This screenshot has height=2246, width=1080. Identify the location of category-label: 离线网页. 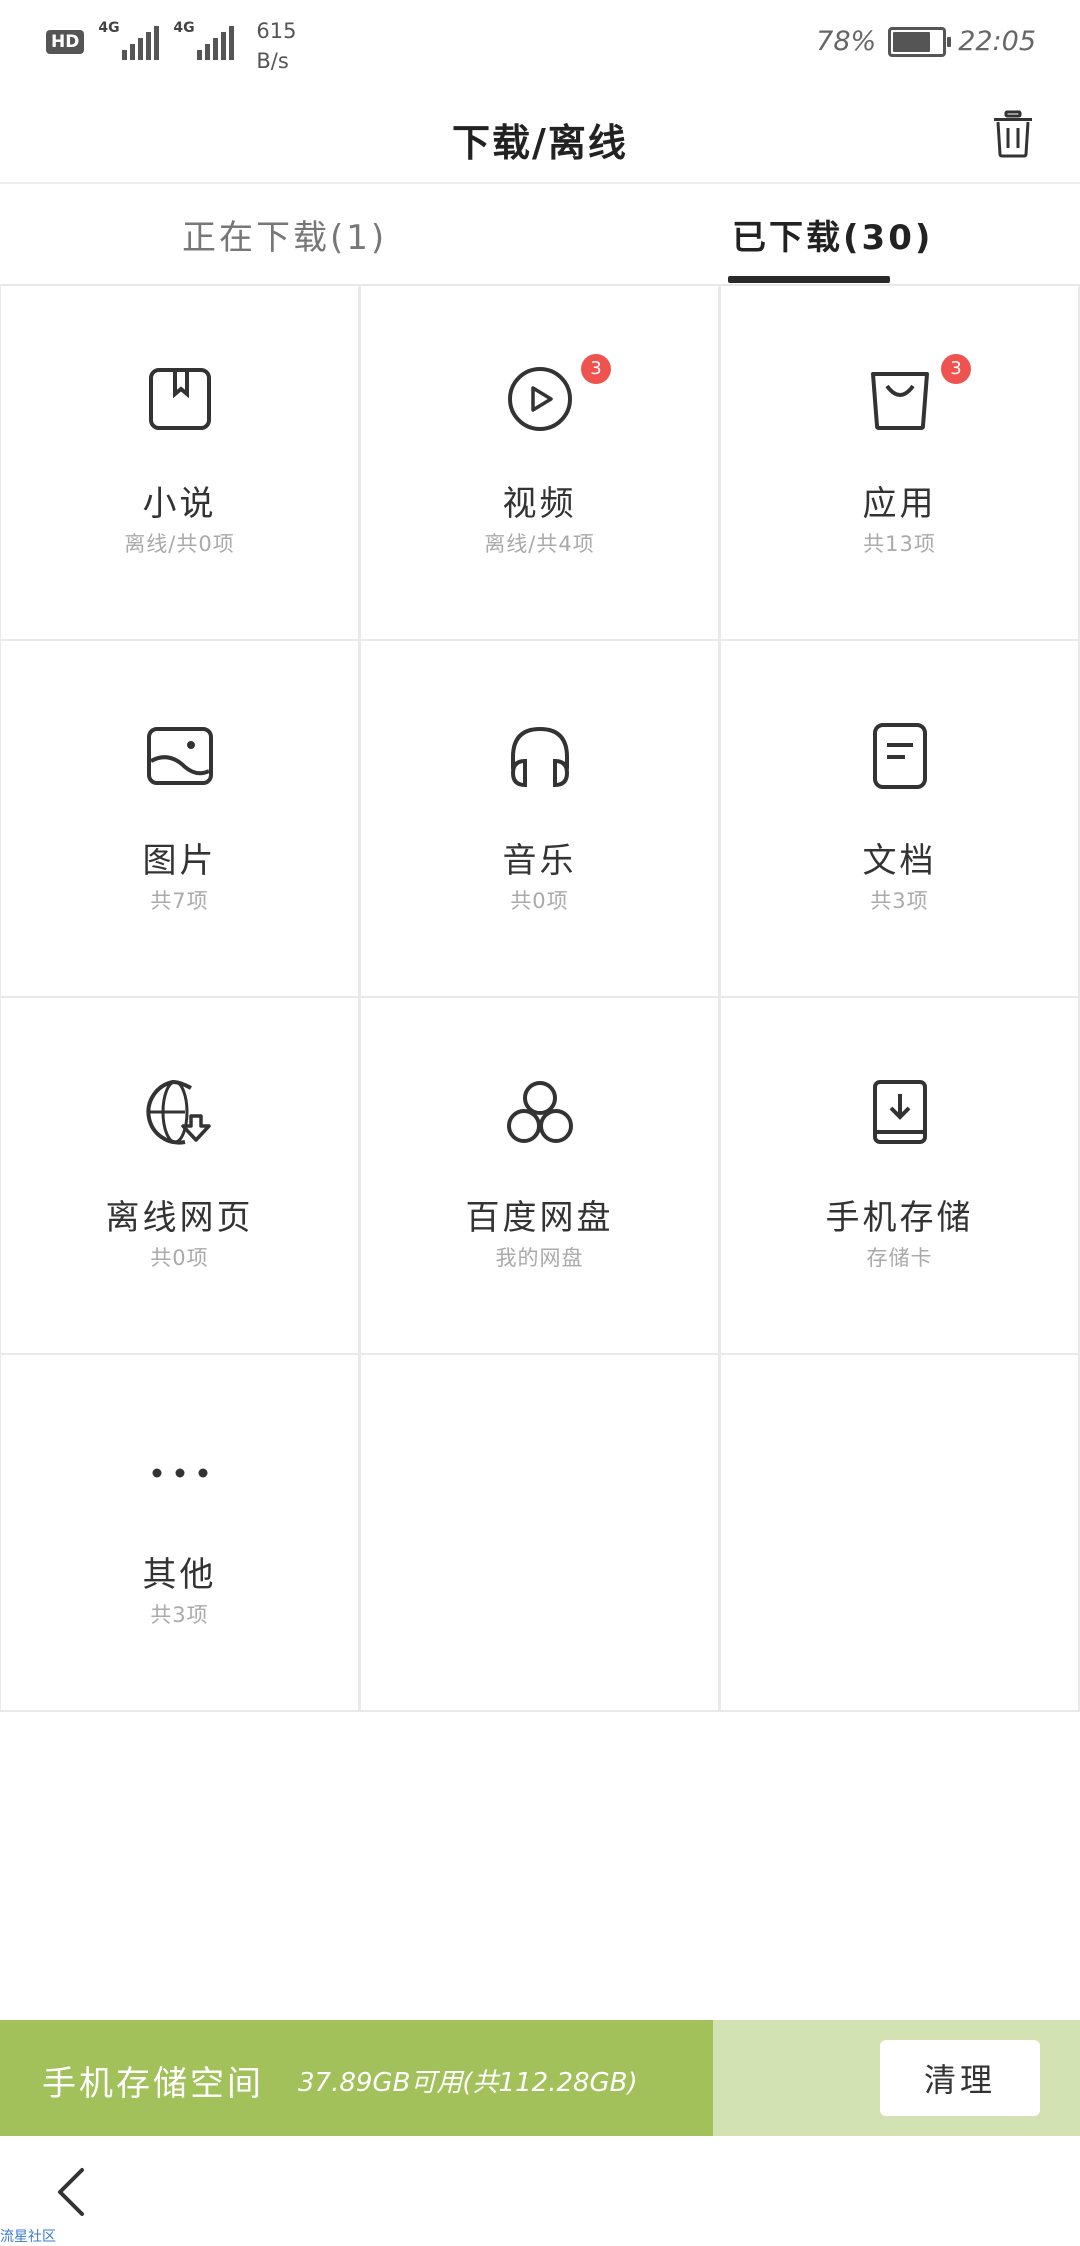
(179, 1218).